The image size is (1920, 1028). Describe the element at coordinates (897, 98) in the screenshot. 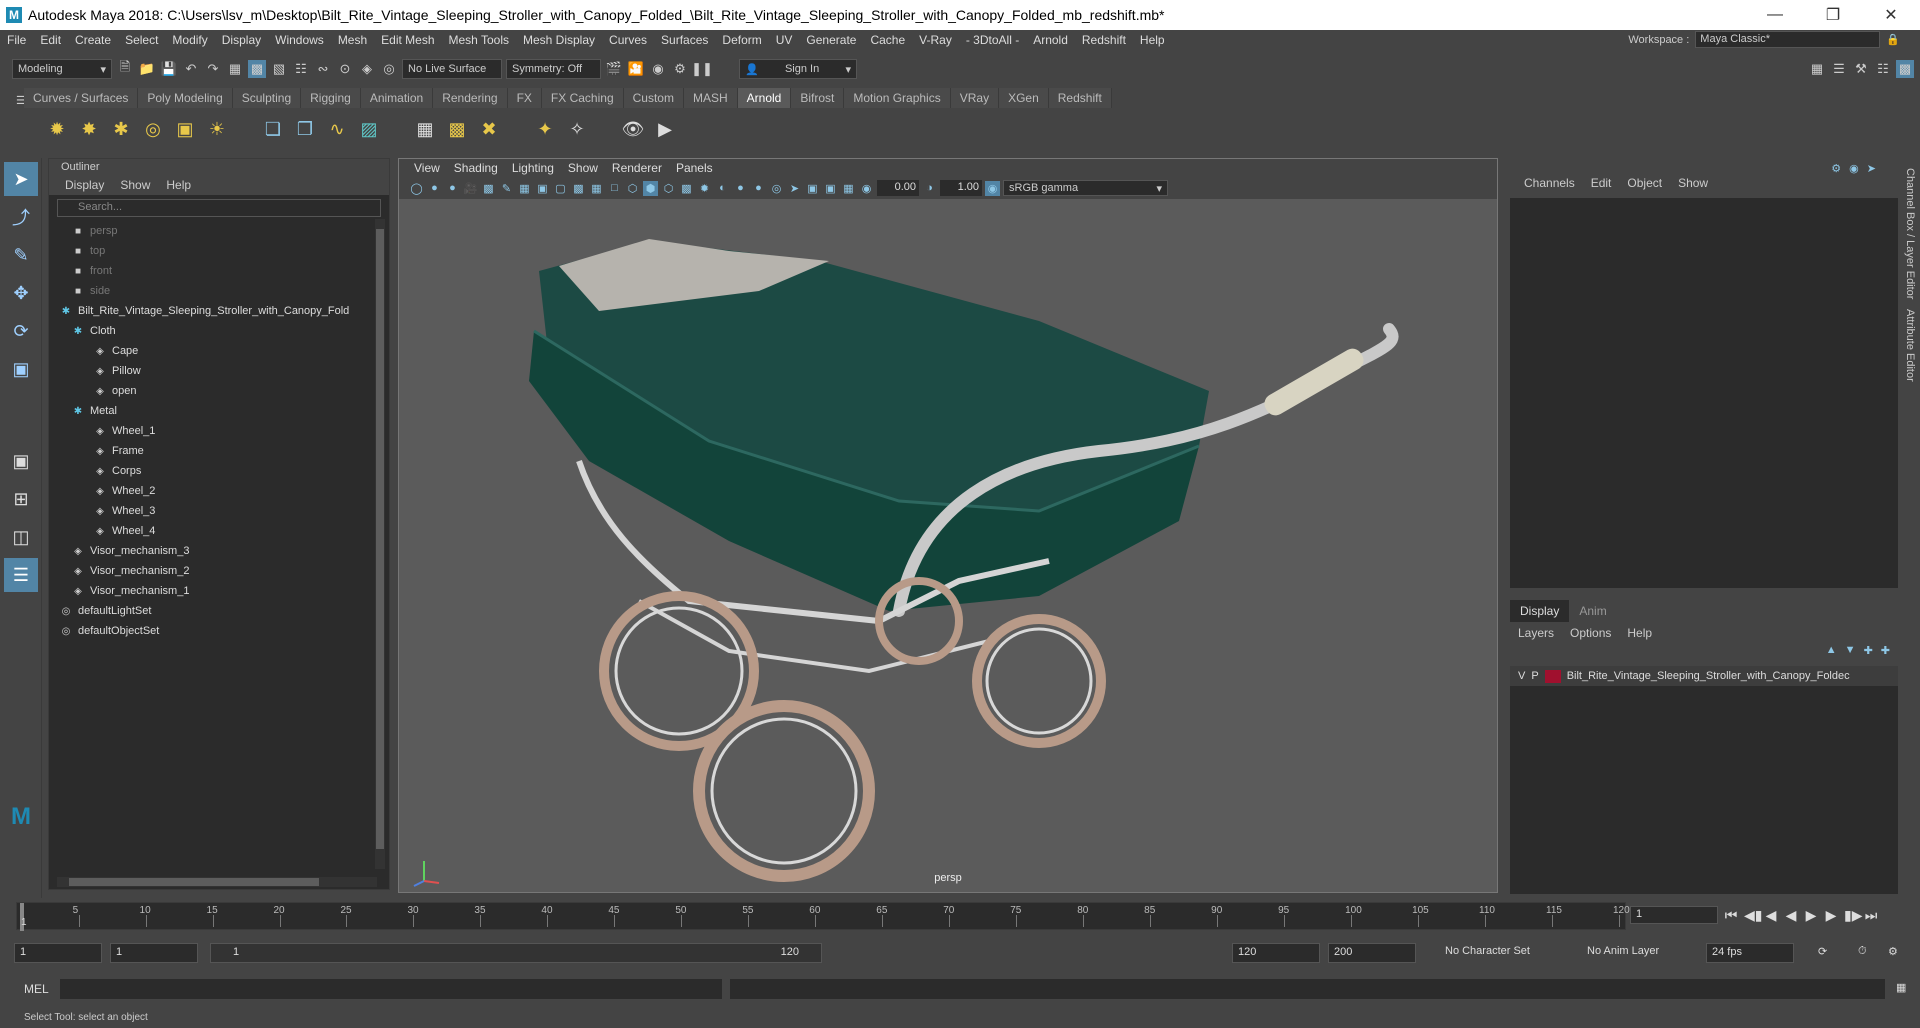

I see `shelf-tab-motion-graphics: Motion Graphics` at that location.